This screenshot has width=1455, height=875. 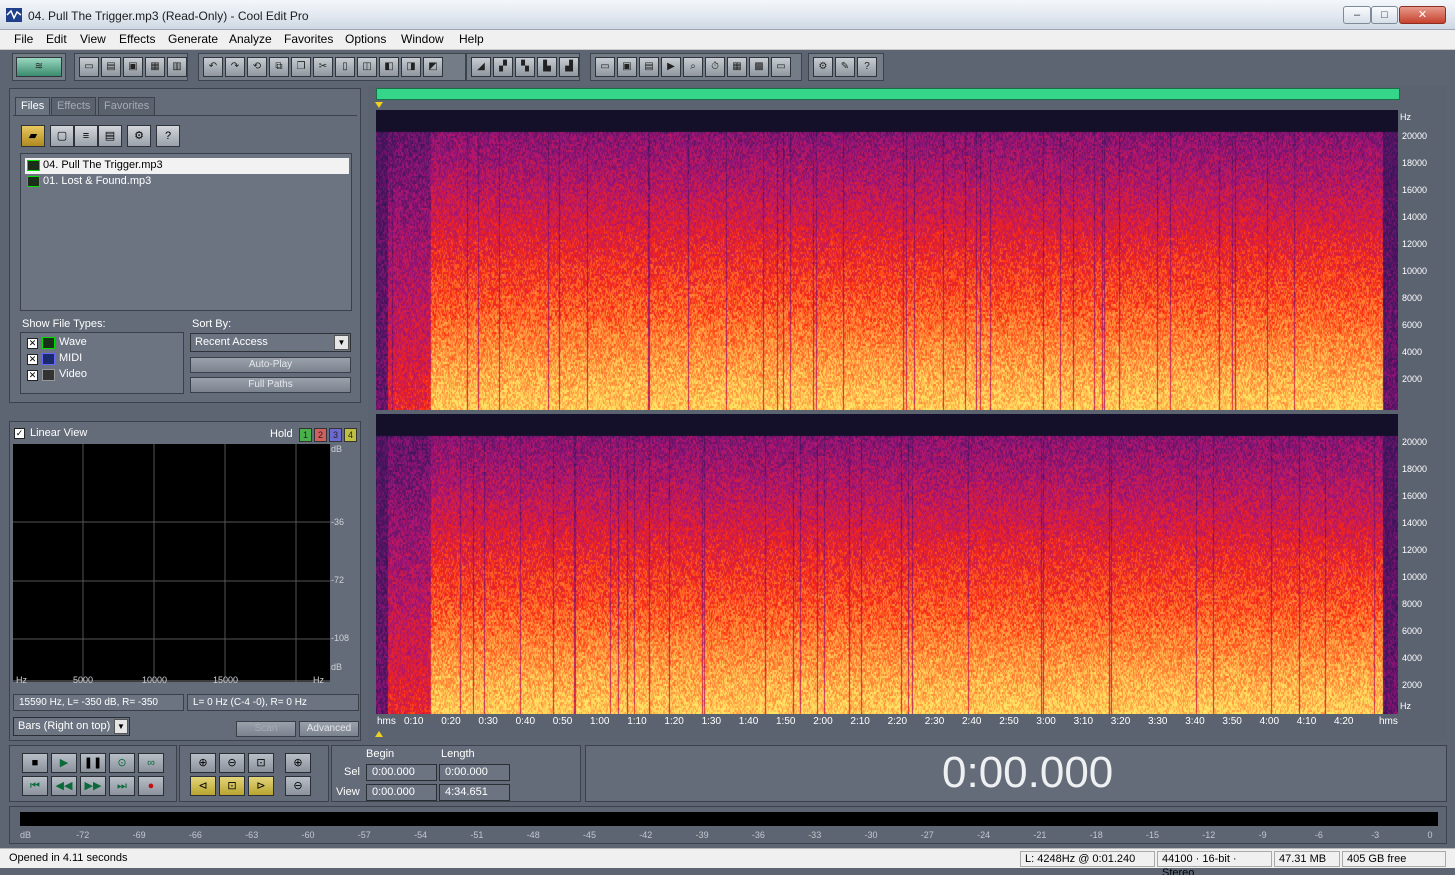 What do you see at coordinates (139, 136) in the screenshot?
I see `organizer-settings-icon: ⚙` at bounding box center [139, 136].